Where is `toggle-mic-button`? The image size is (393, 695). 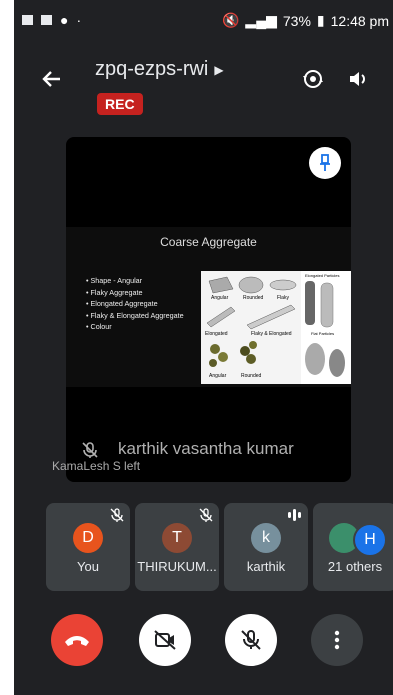
toggle-mic-button is located at coordinates (251, 640).